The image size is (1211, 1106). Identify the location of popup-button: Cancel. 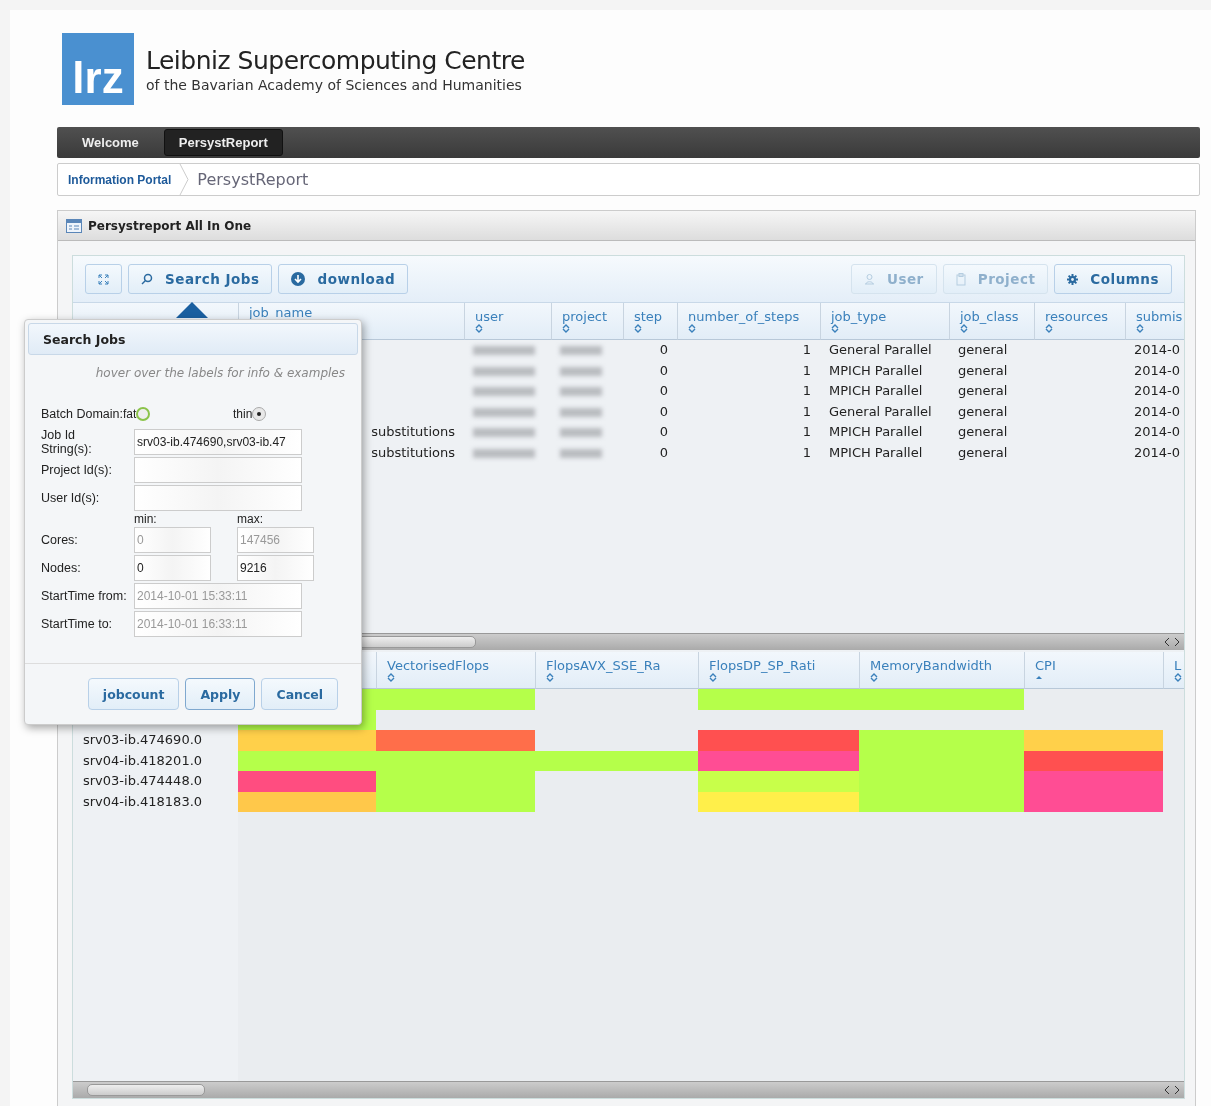
(300, 694).